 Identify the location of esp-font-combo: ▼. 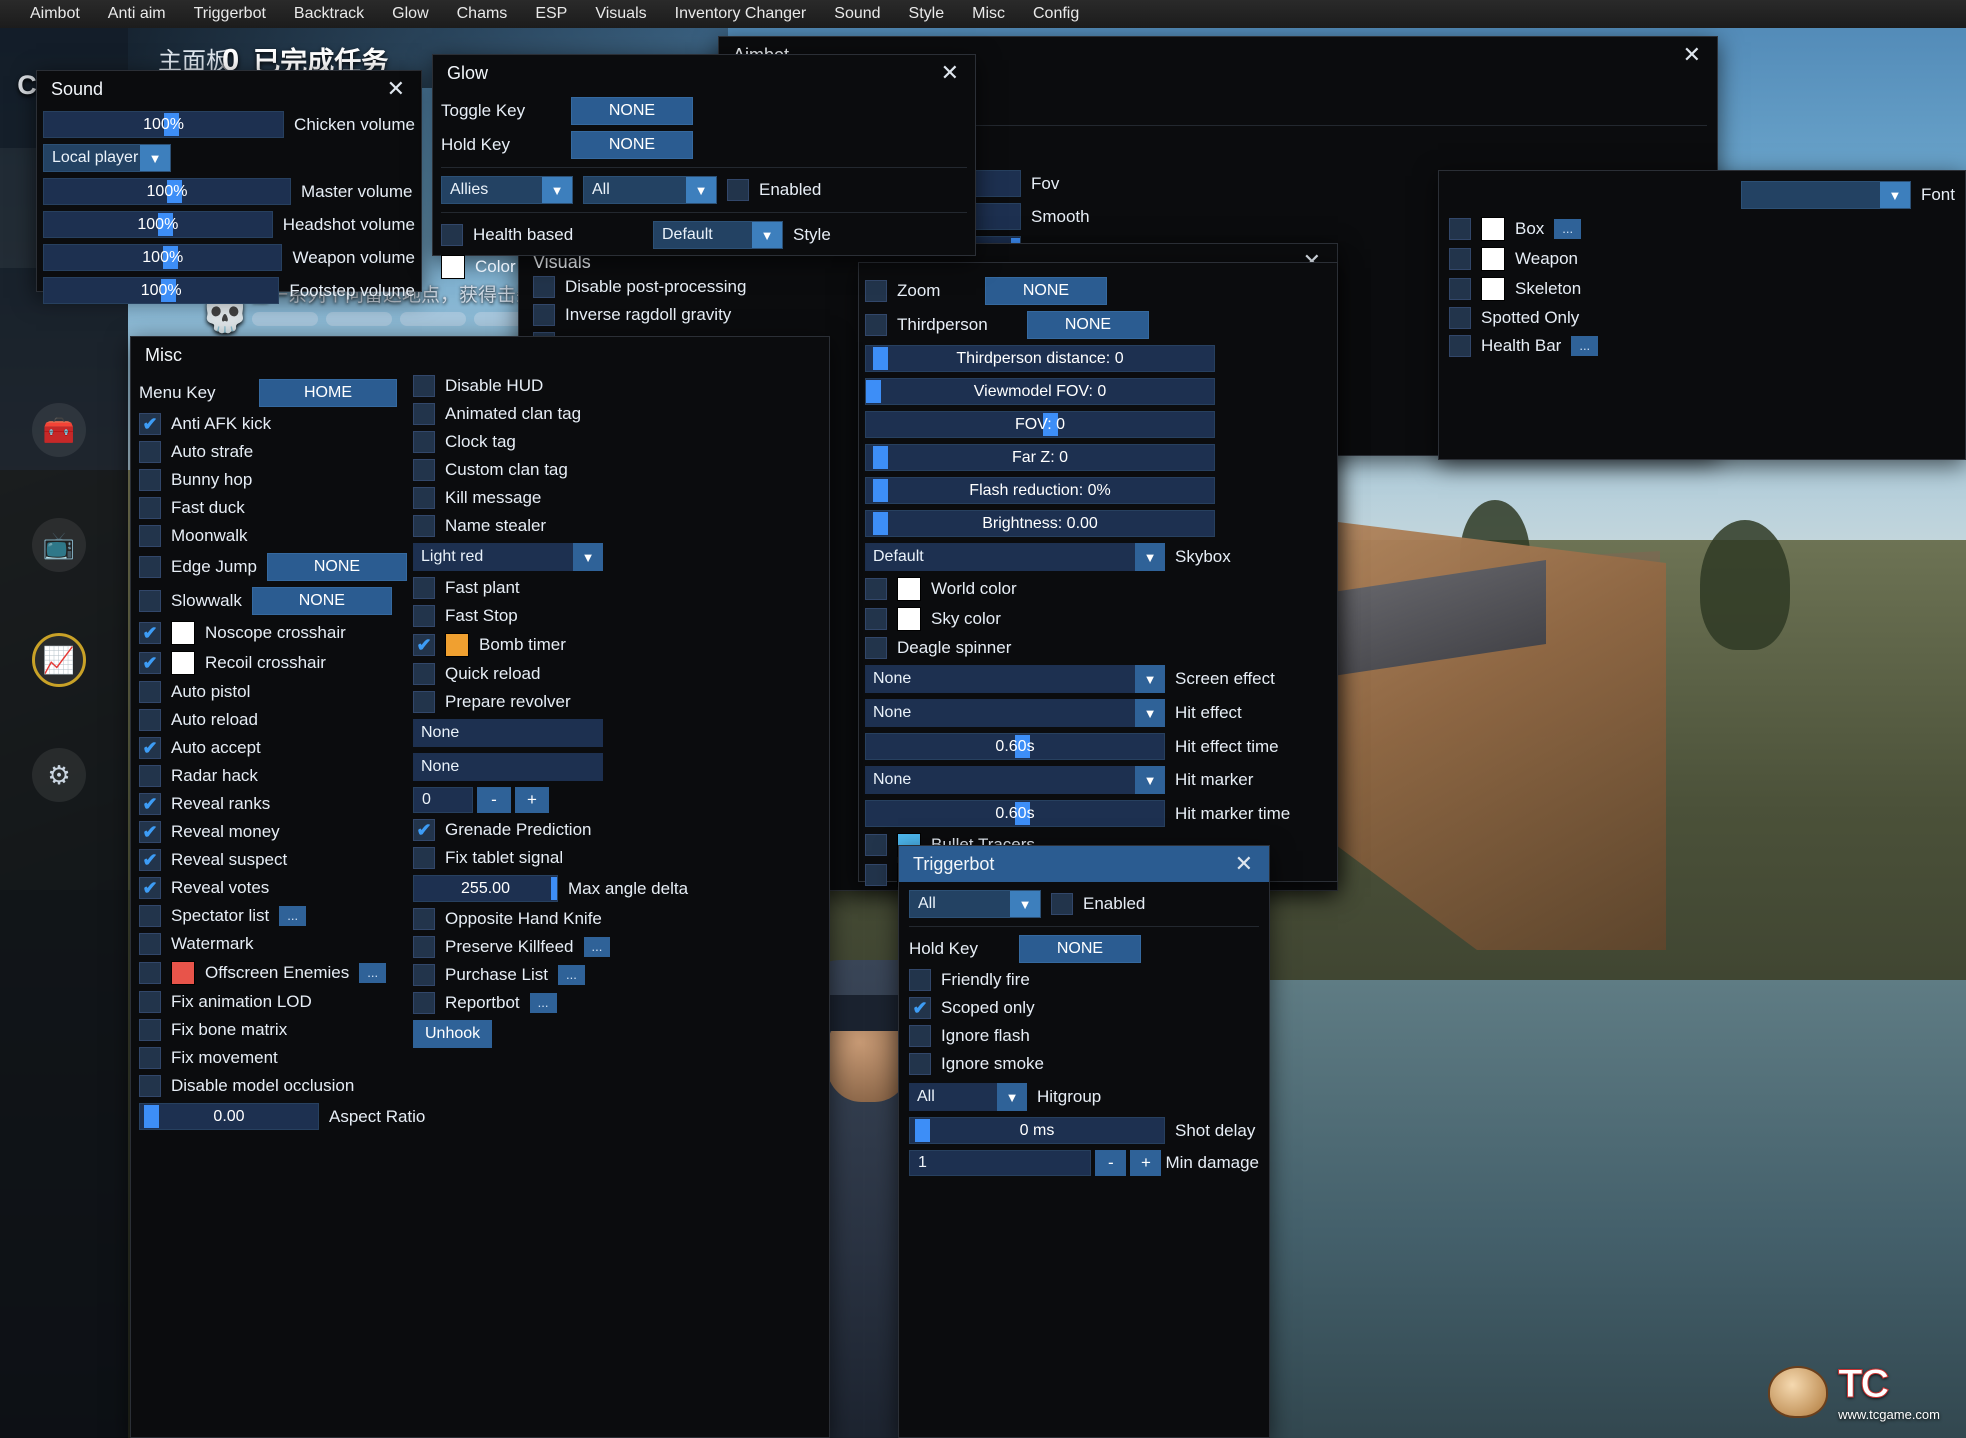
(1825, 195).